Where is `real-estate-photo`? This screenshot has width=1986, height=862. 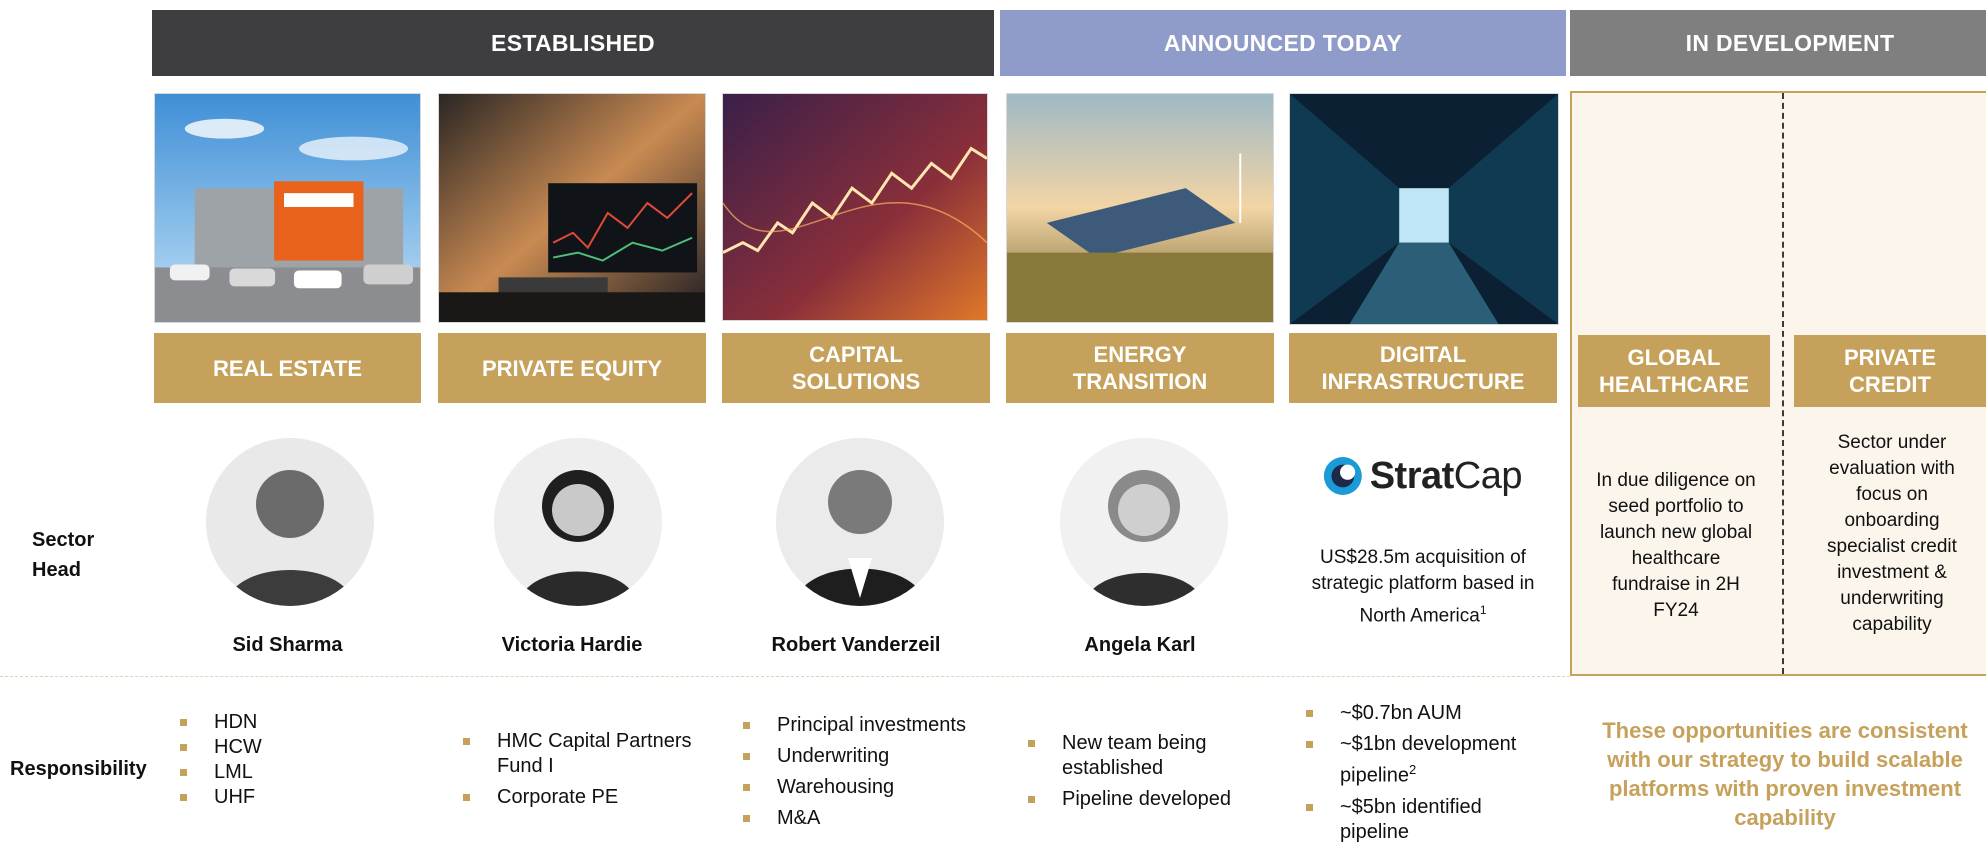
real-estate-photo is located at coordinates (287, 208).